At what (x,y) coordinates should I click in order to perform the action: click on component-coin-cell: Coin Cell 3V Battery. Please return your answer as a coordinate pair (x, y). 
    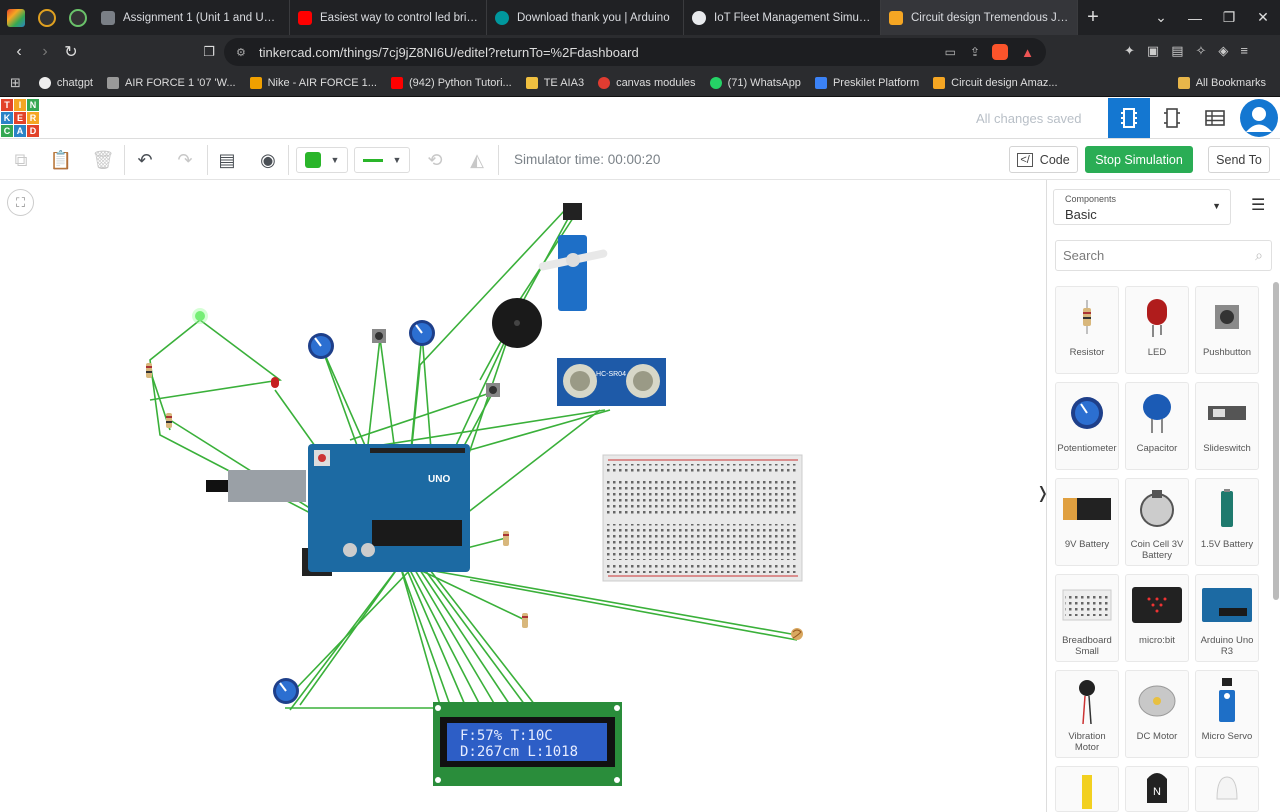
    Looking at the image, I should click on (1157, 522).